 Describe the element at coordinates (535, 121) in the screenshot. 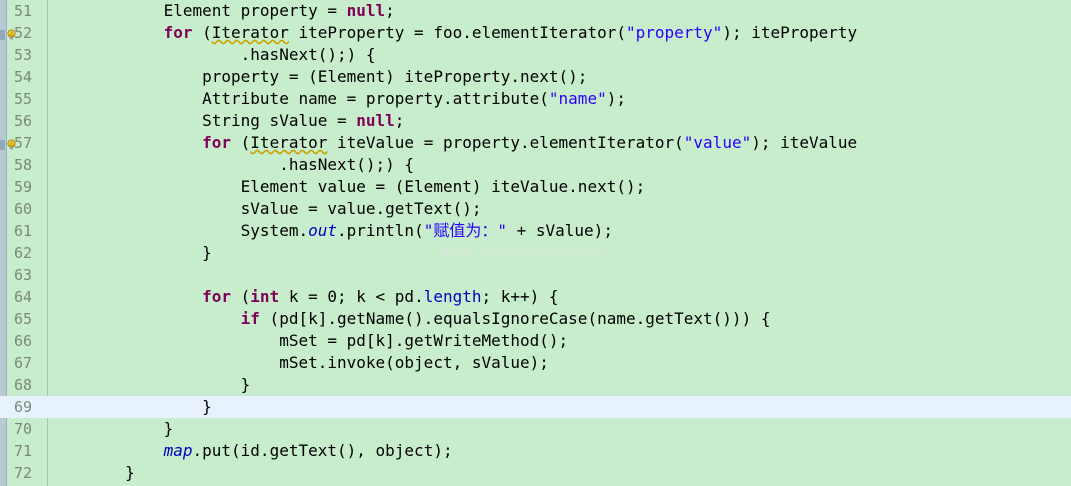

I see `code-line: 56 String sValue = null;` at that location.